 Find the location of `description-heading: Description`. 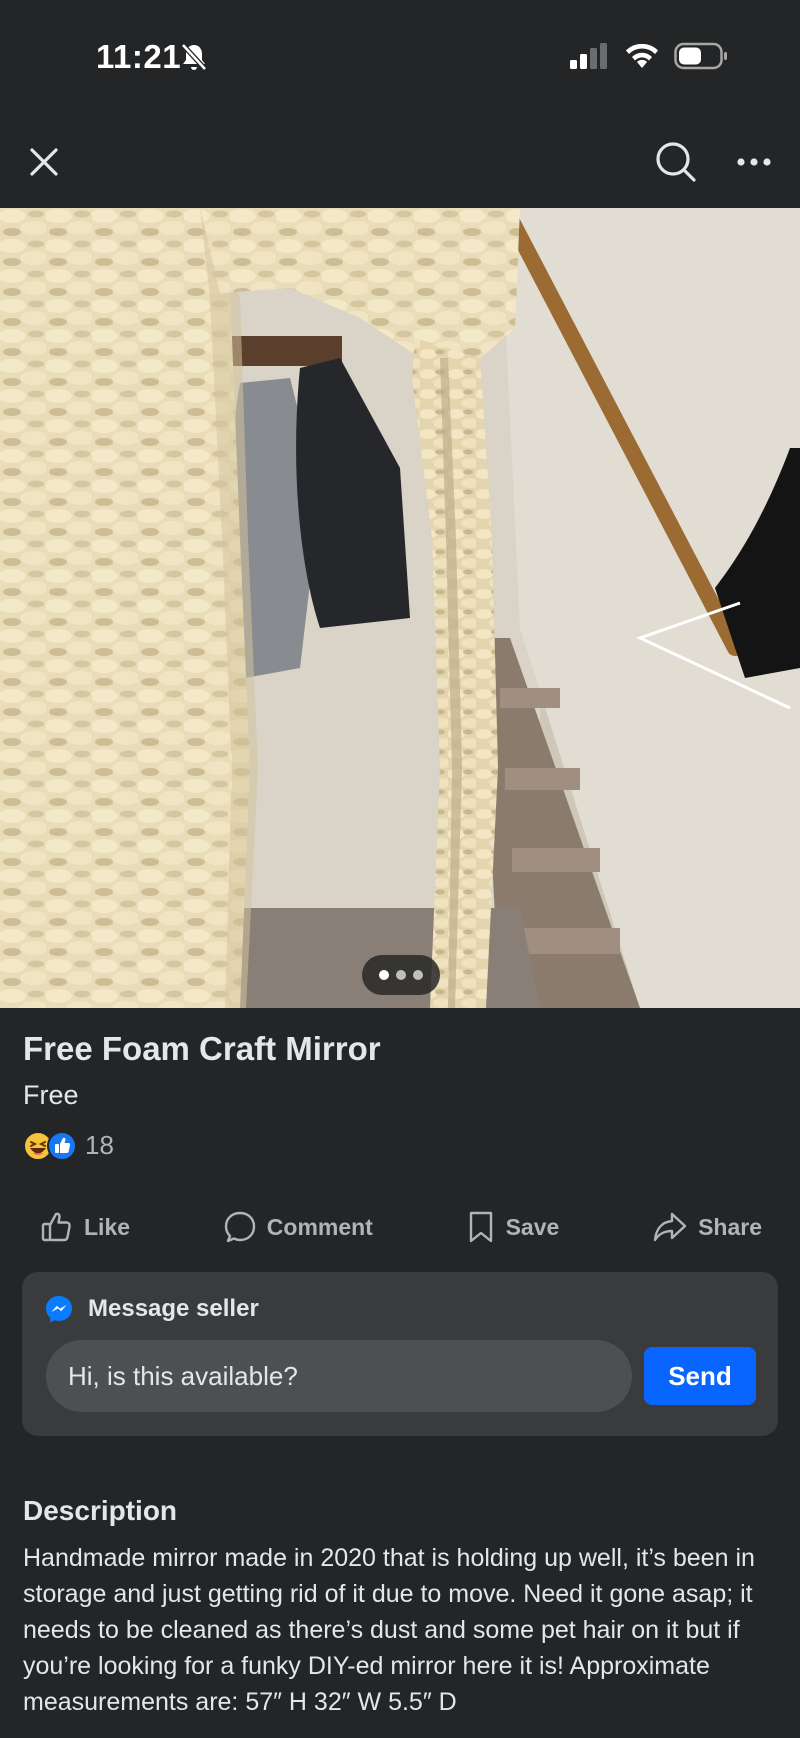

description-heading: Description is located at coordinates (100, 1510).